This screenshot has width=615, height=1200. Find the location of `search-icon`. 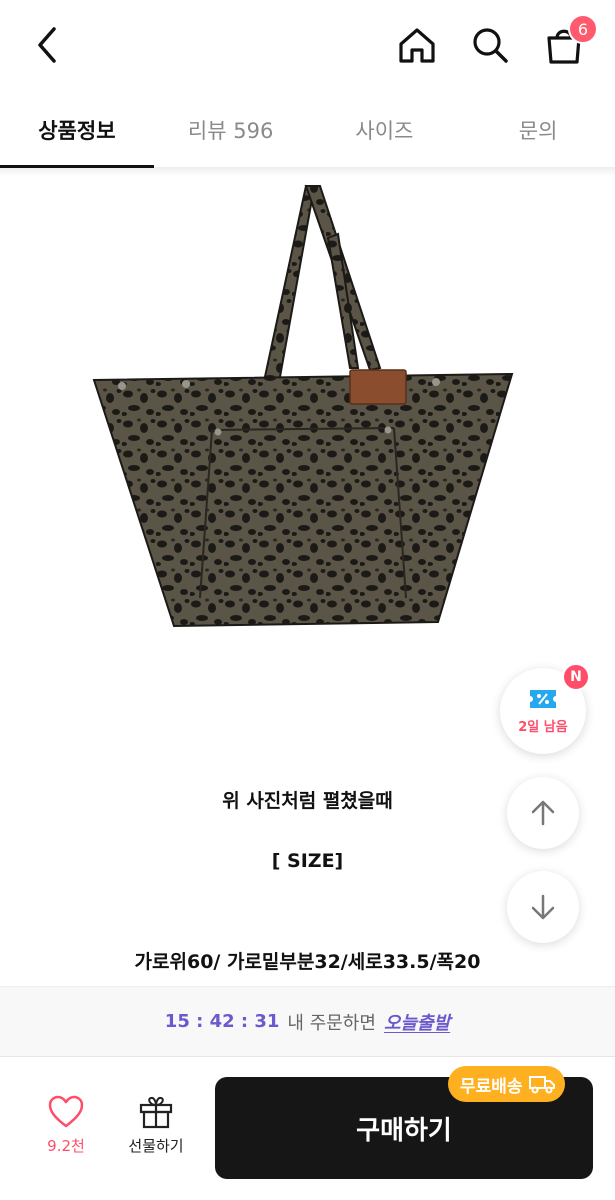

search-icon is located at coordinates (490, 45).